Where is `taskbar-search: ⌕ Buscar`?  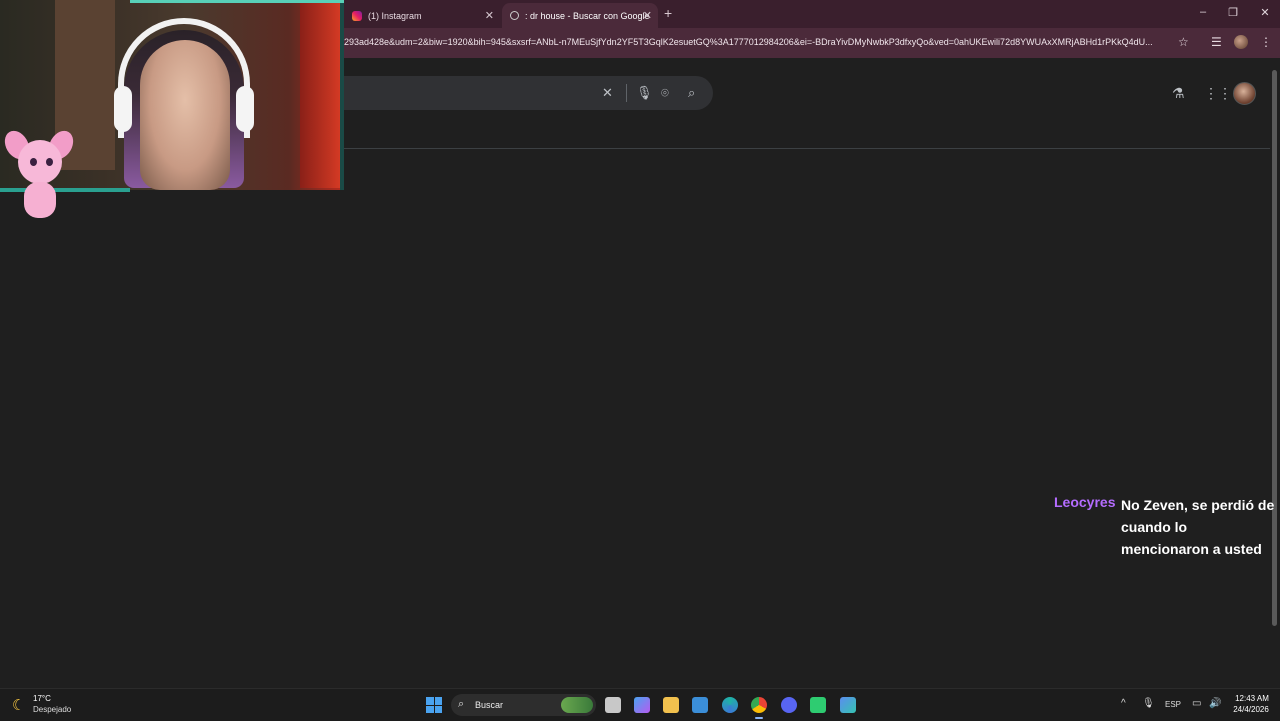
taskbar-search: ⌕ Buscar is located at coordinates (523, 705).